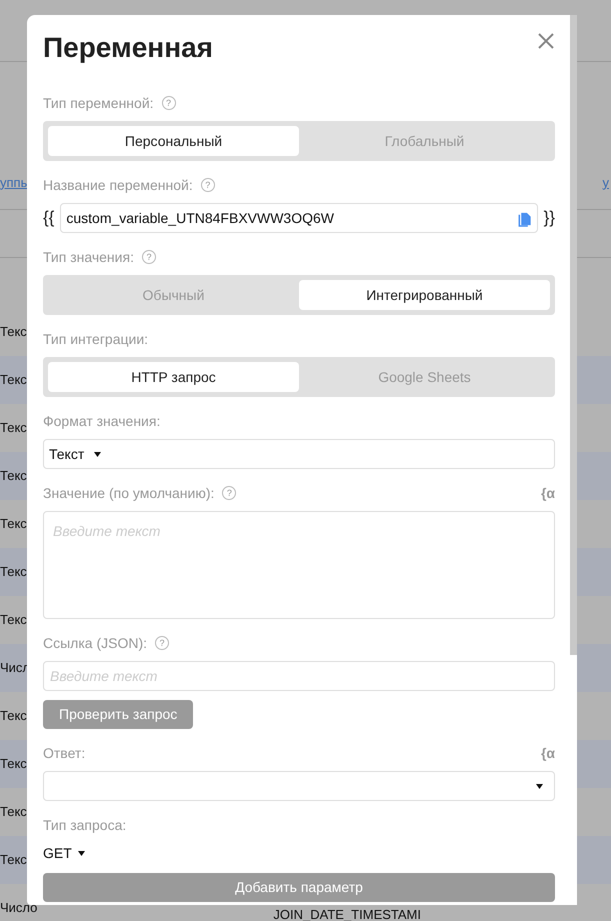 Image resolution: width=611 pixels, height=921 pixels. I want to click on table-cell-text: Число, so click(19, 908).